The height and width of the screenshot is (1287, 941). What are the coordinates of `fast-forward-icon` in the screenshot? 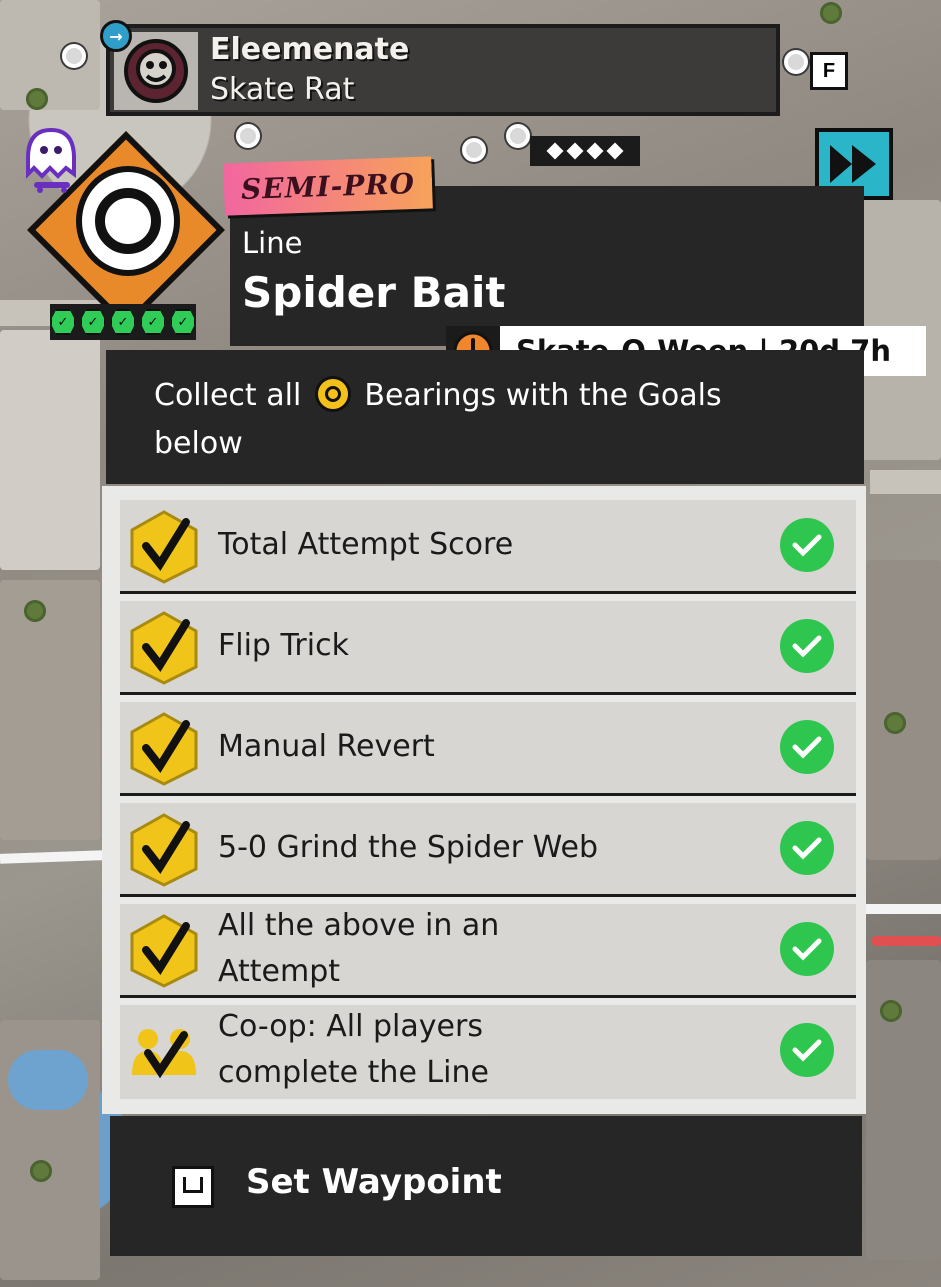 It's located at (853, 164).